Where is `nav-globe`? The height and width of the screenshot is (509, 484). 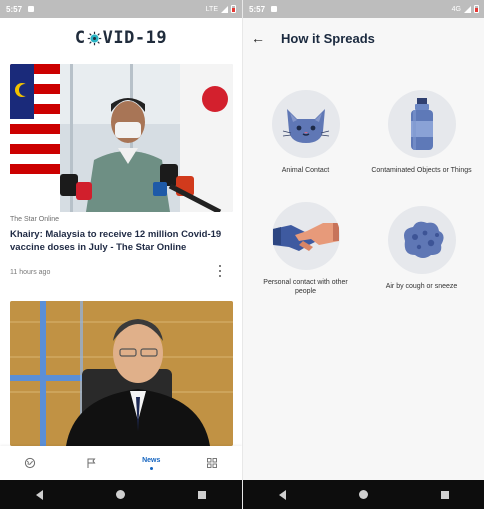
nav-globe is located at coordinates (30, 463).